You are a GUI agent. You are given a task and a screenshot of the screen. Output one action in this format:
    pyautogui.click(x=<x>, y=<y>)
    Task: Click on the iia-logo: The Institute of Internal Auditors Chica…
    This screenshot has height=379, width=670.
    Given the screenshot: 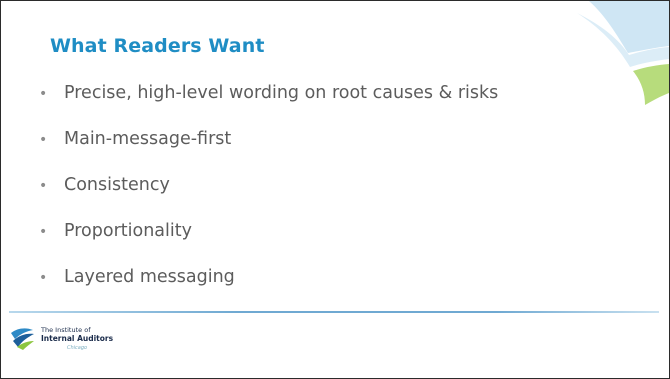 What is the action you would take?
    pyautogui.click(x=84, y=343)
    